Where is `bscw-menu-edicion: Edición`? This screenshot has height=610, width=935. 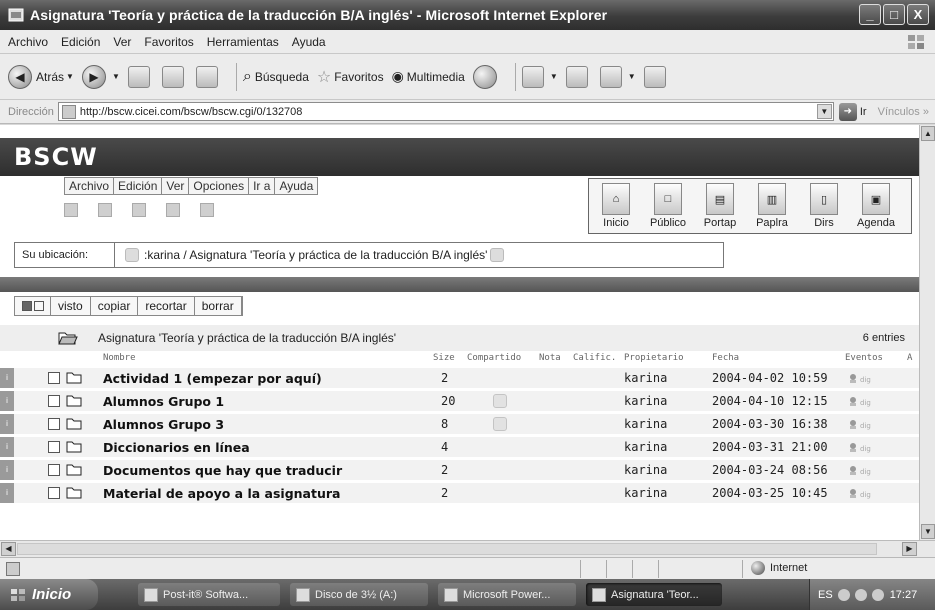
bscw-menu-edicion: Edición is located at coordinates (138, 186).